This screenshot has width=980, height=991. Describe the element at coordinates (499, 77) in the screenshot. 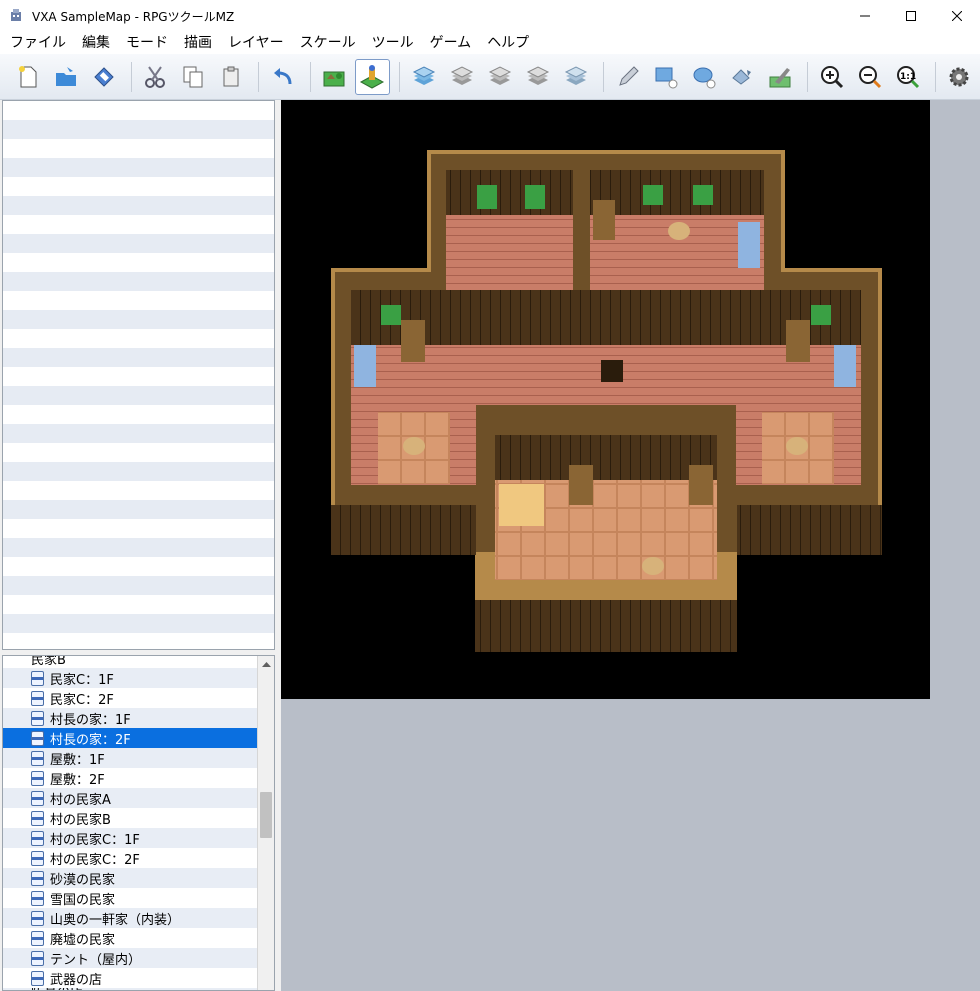

I see `layer-3-button` at that location.